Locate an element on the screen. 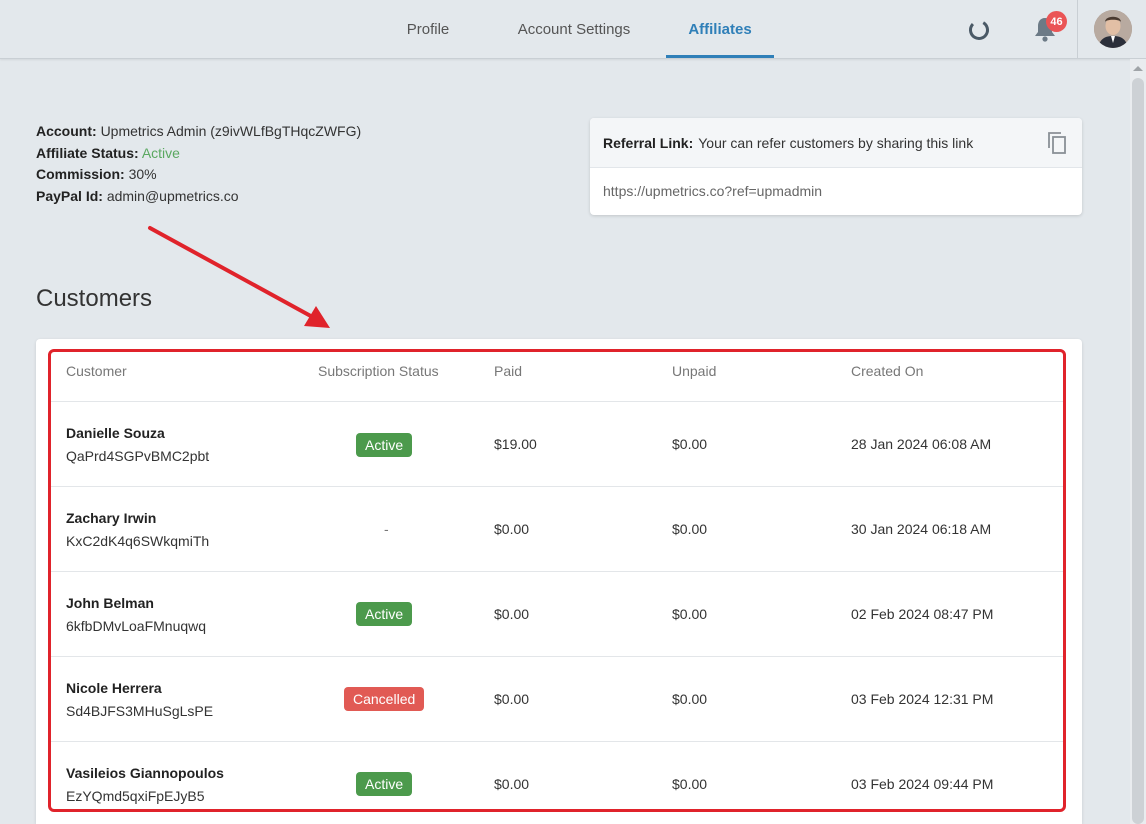  paypal-line: PayPal Id: admin@upmetrics.co is located at coordinates (198, 197).